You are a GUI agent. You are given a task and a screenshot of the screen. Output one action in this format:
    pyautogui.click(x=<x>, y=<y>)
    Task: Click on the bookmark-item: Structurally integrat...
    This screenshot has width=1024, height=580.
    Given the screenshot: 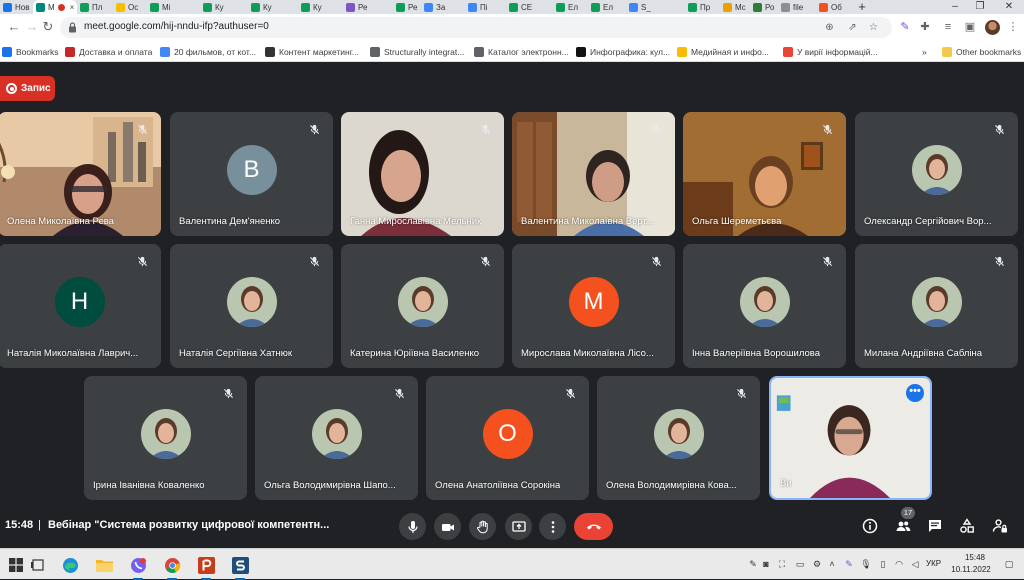 What is the action you would take?
    pyautogui.click(x=417, y=51)
    